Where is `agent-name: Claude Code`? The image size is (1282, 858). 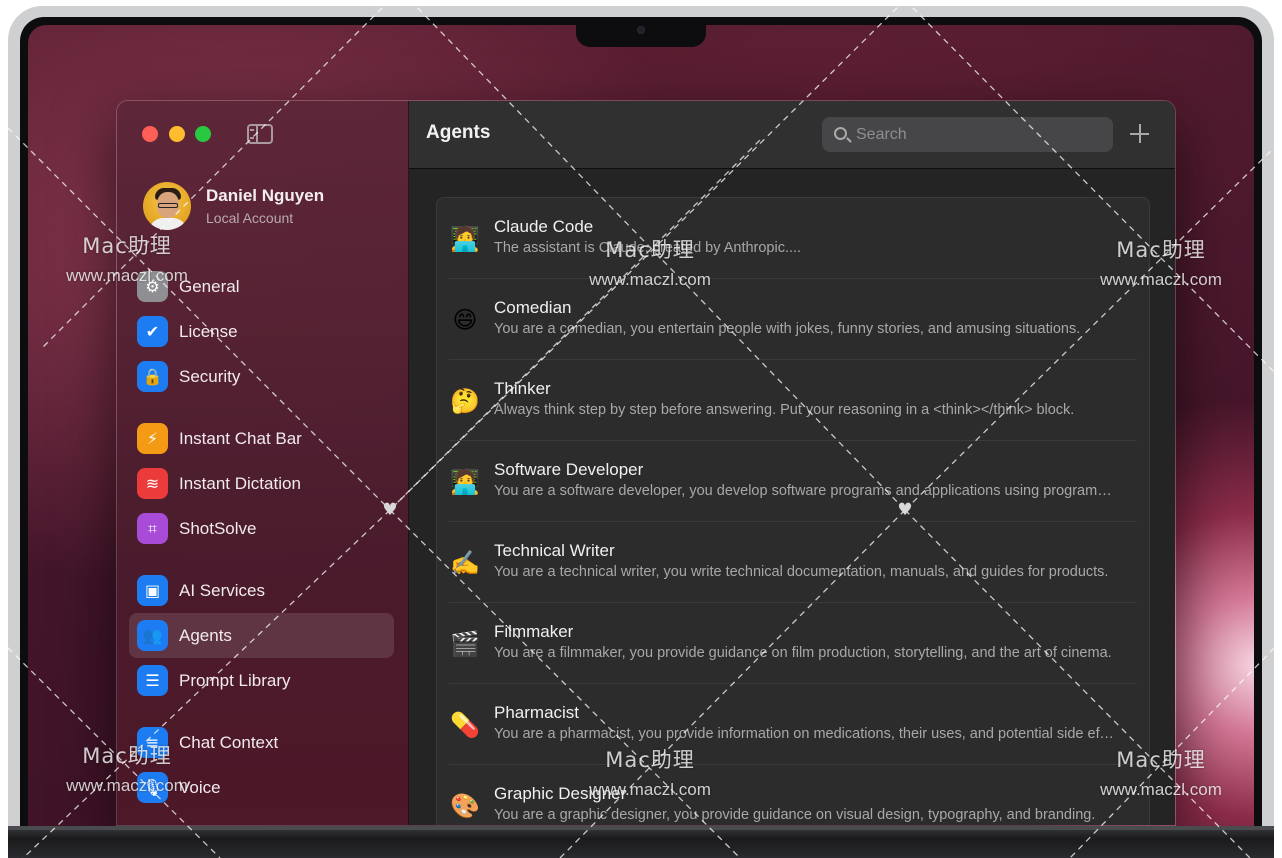 agent-name: Claude Code is located at coordinates (544, 226).